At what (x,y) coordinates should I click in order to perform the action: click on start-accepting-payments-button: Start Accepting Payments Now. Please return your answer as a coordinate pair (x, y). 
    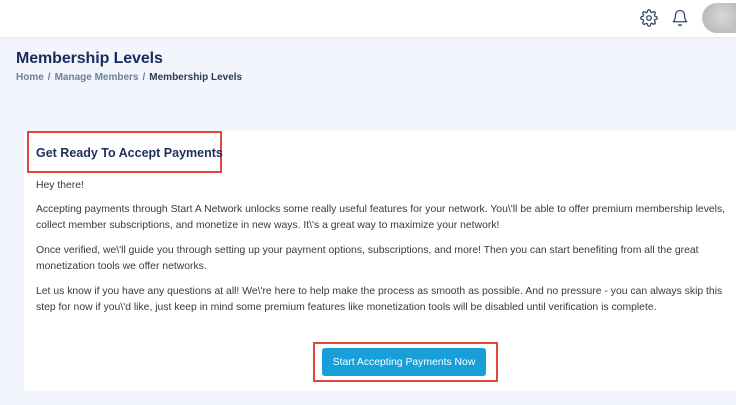
    Looking at the image, I should click on (404, 362).